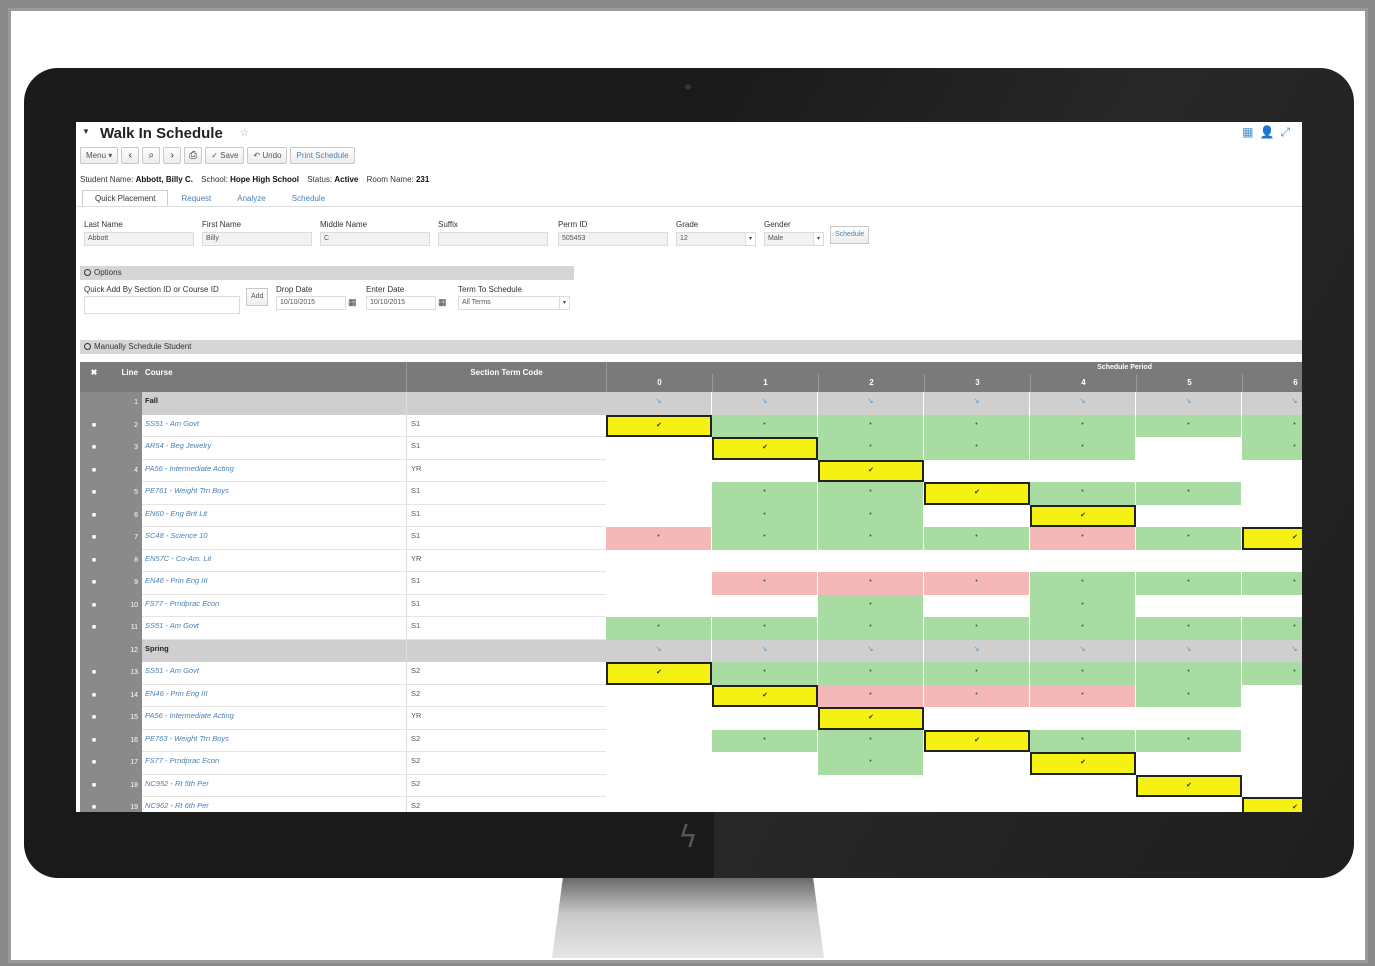 Image resolution: width=1375 pixels, height=966 pixels. Describe the element at coordinates (86, 131) in the screenshot. I see `collapse-icon: ▼` at that location.